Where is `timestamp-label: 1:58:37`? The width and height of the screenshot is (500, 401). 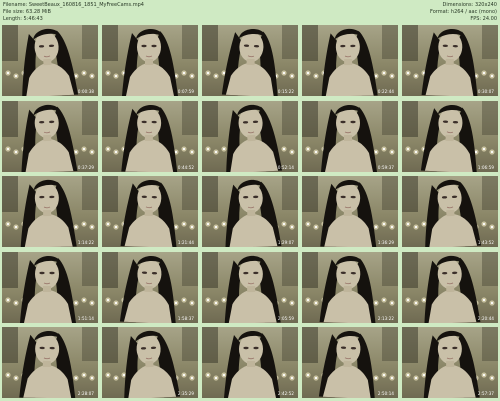
timestamp-label: 1:58:37 is located at coordinates (185, 318).